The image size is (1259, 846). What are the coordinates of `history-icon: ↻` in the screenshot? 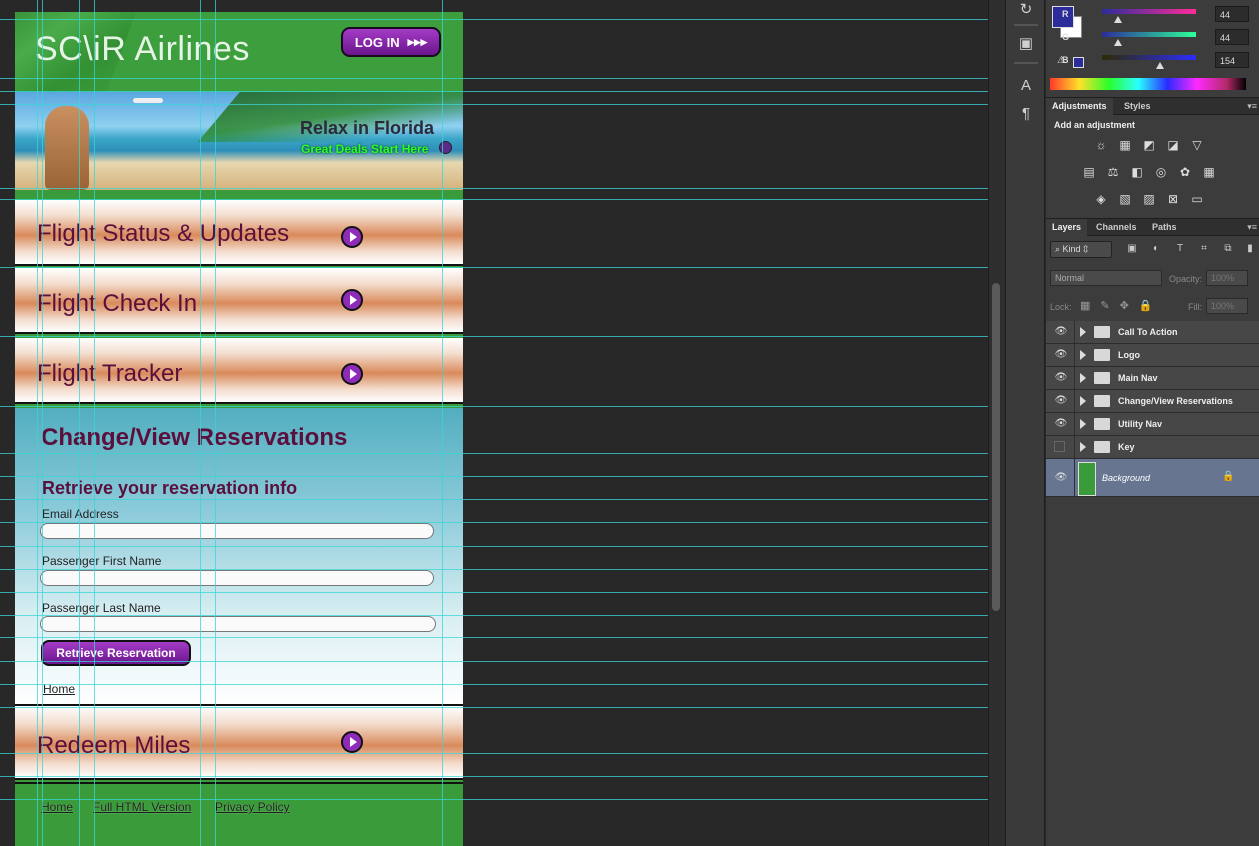 It's located at (1026, 10).